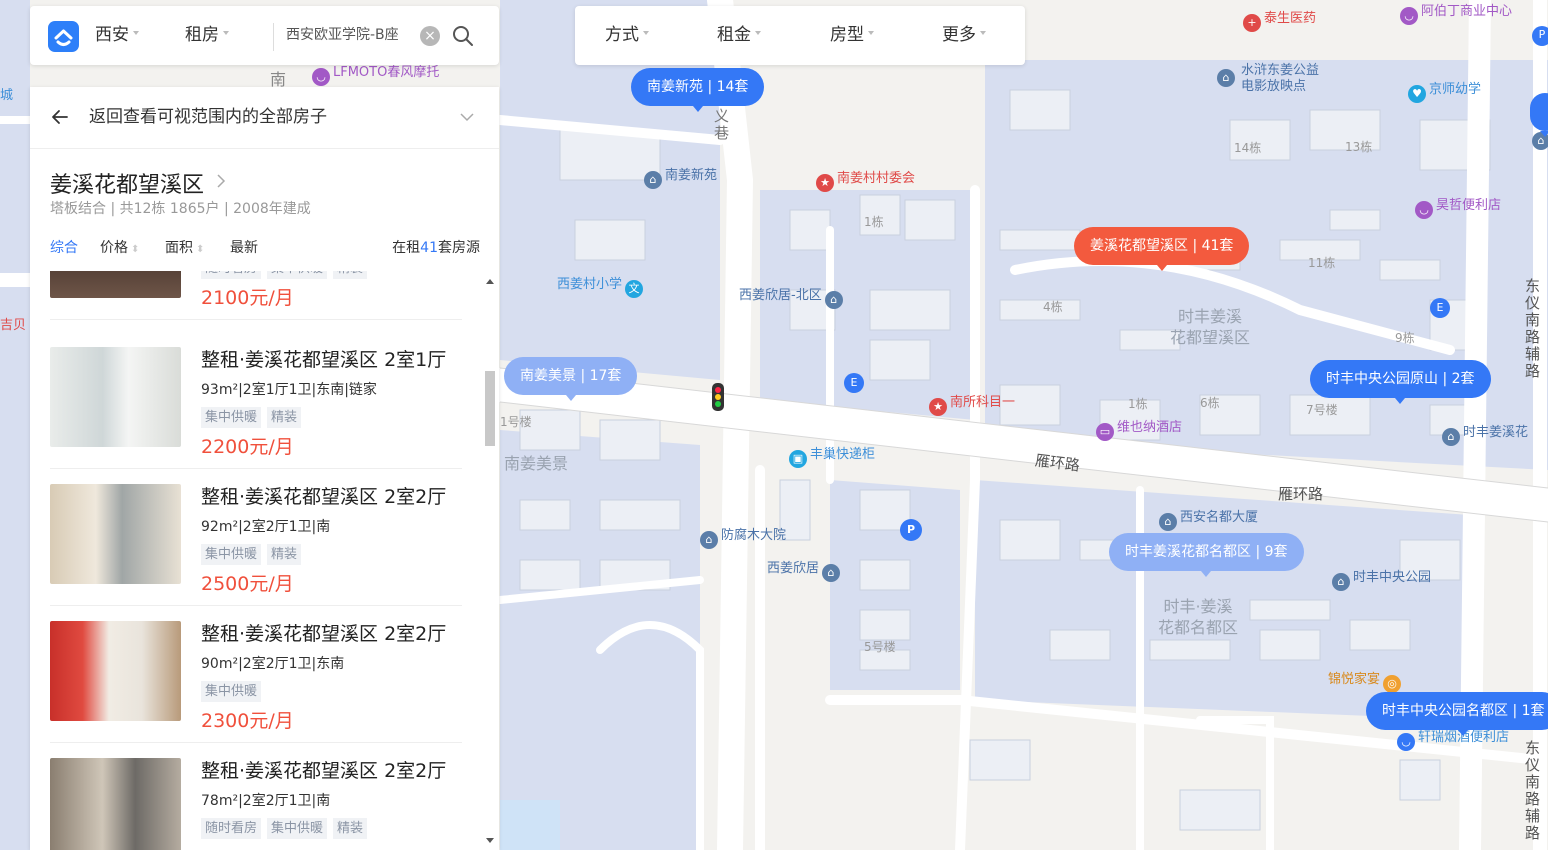 The height and width of the screenshot is (850, 1548). What do you see at coordinates (1458, 206) in the screenshot?
I see `poi-store: ◡ 昊哲便利店` at bounding box center [1458, 206].